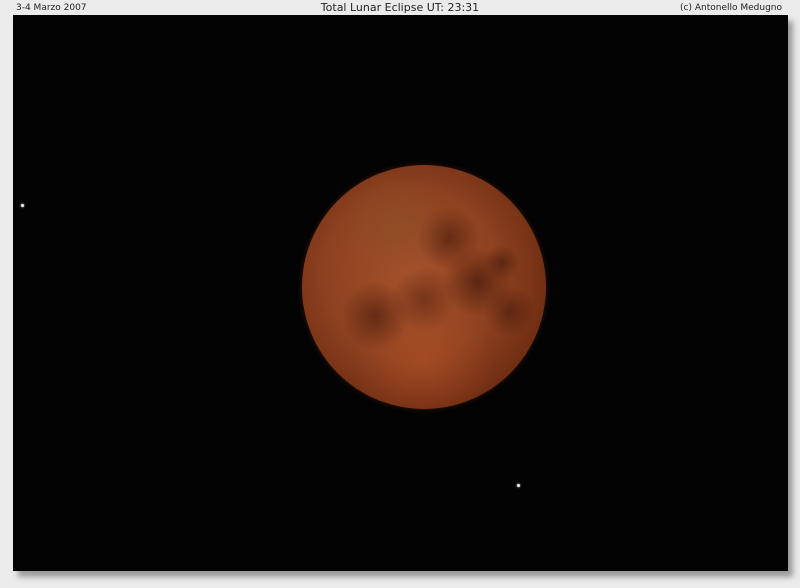  I want to click on eclipsed-moon, so click(424, 287).